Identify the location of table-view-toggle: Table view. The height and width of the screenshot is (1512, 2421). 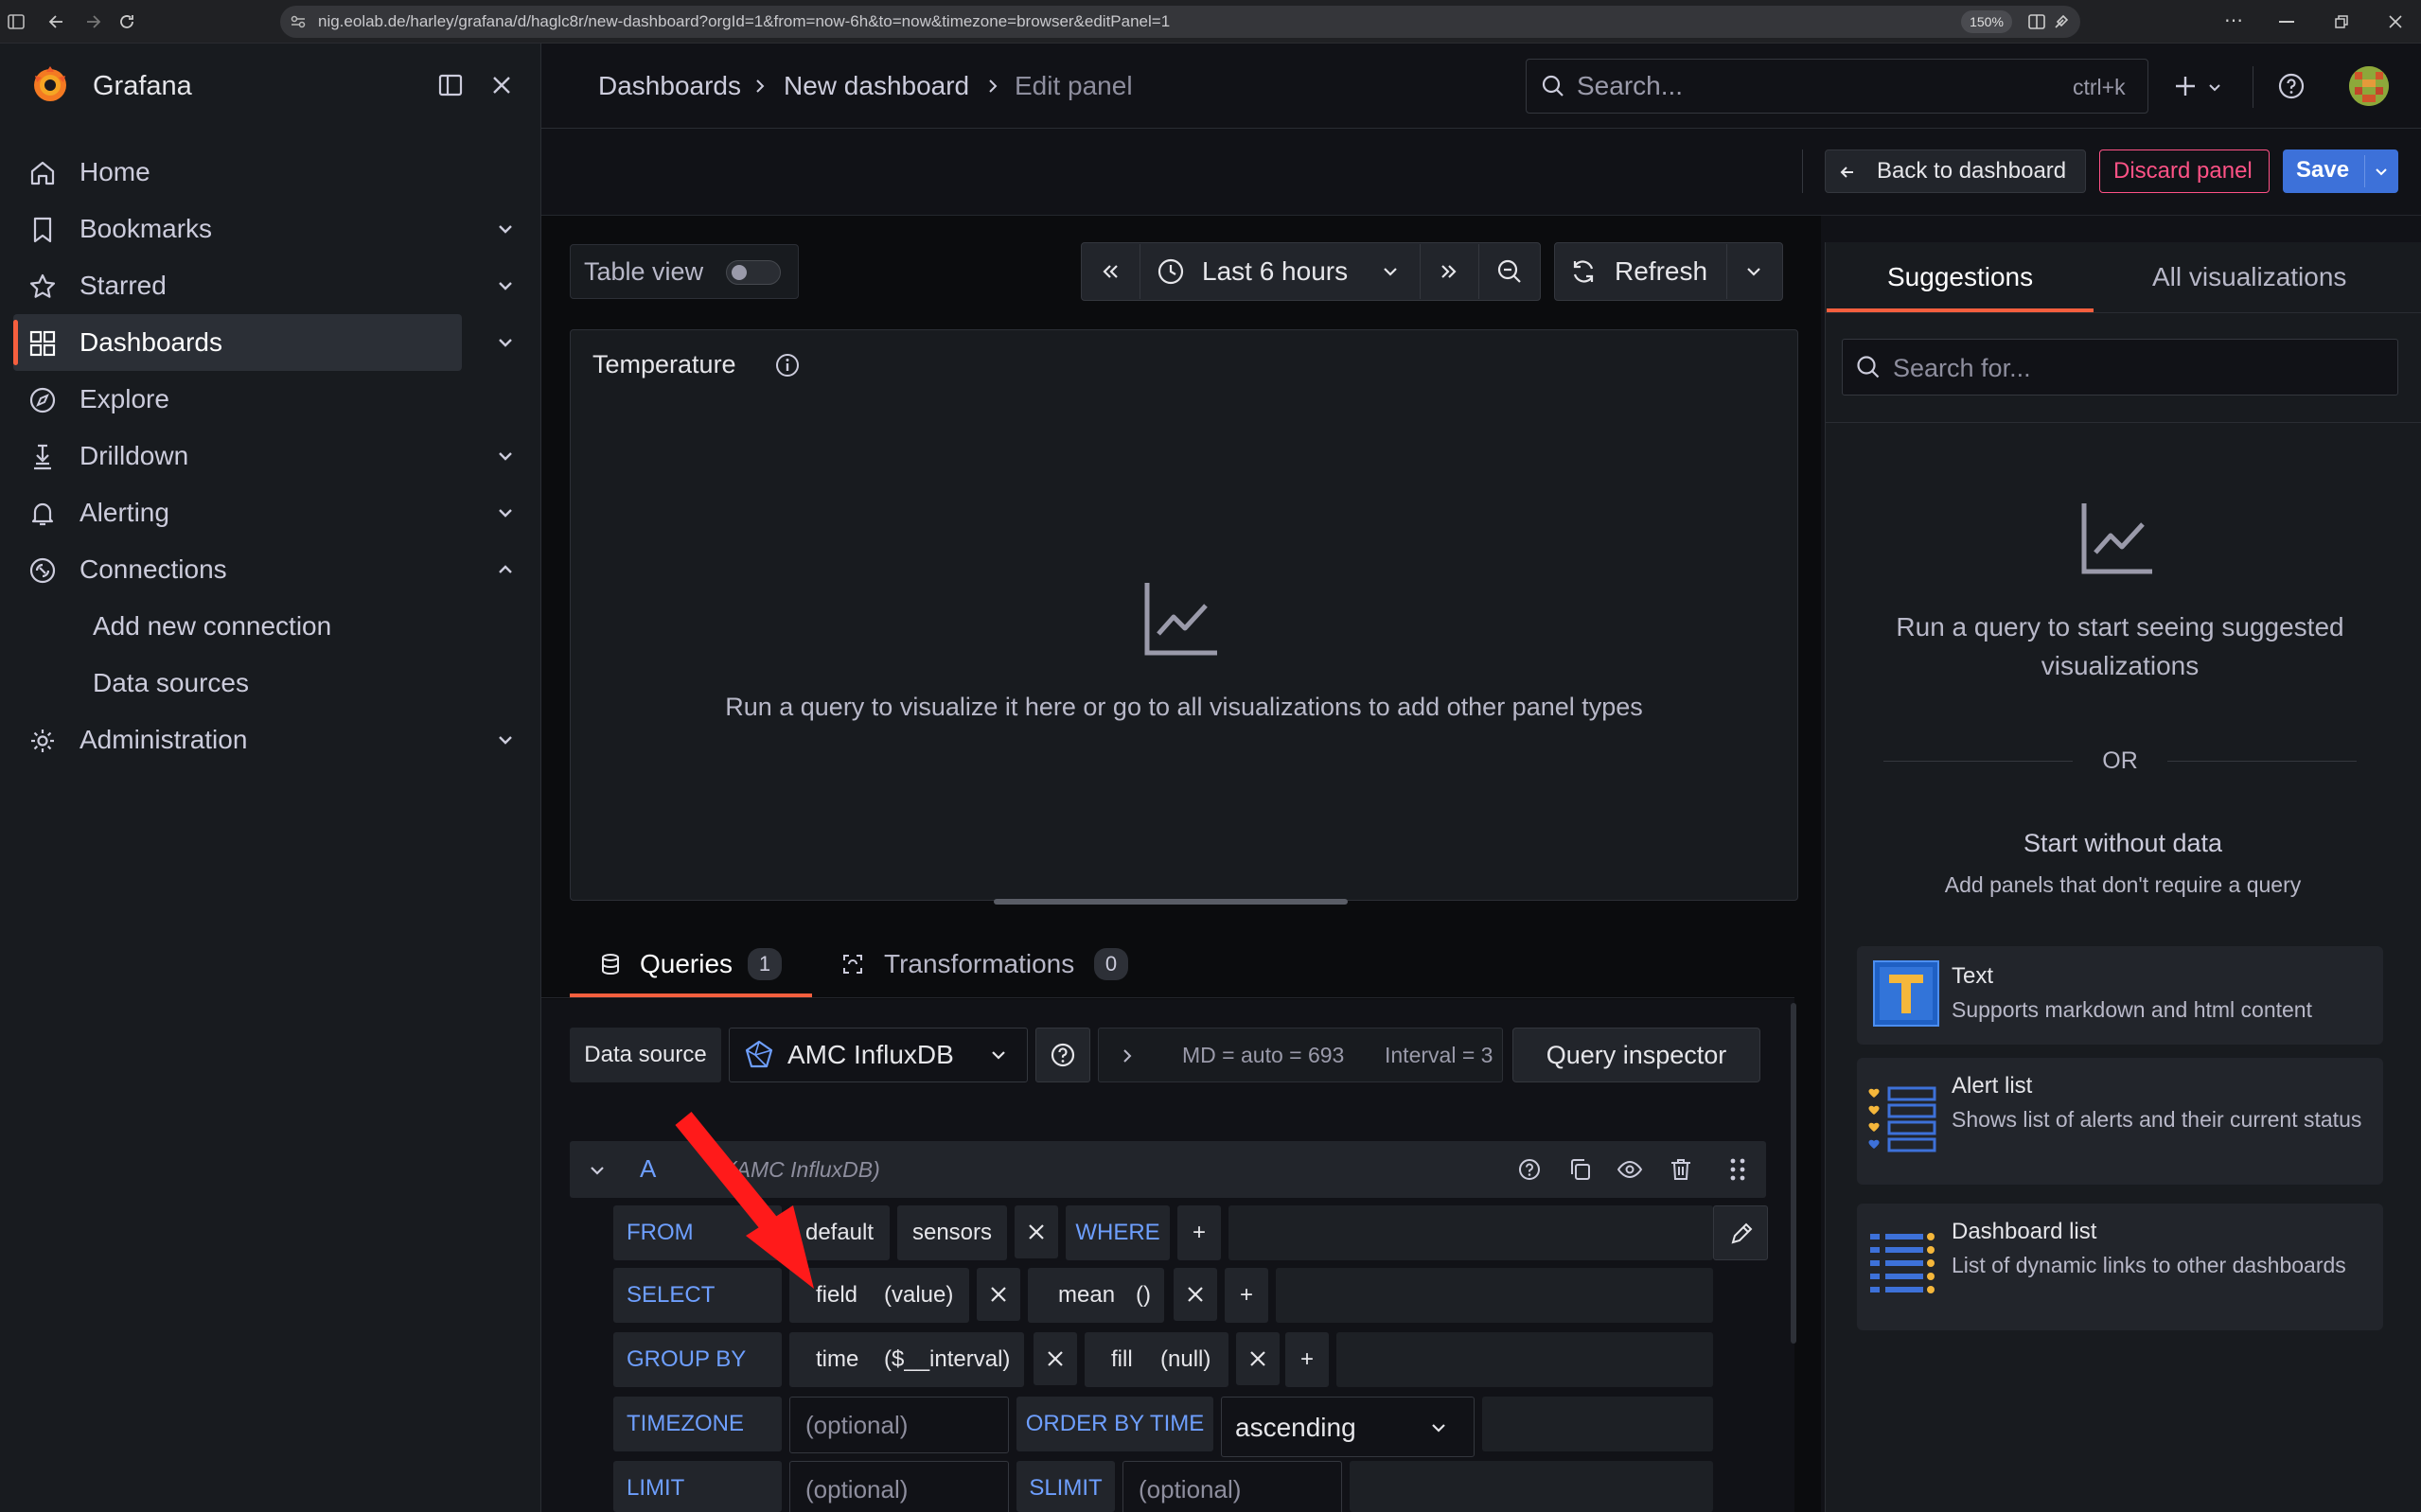
(684, 271).